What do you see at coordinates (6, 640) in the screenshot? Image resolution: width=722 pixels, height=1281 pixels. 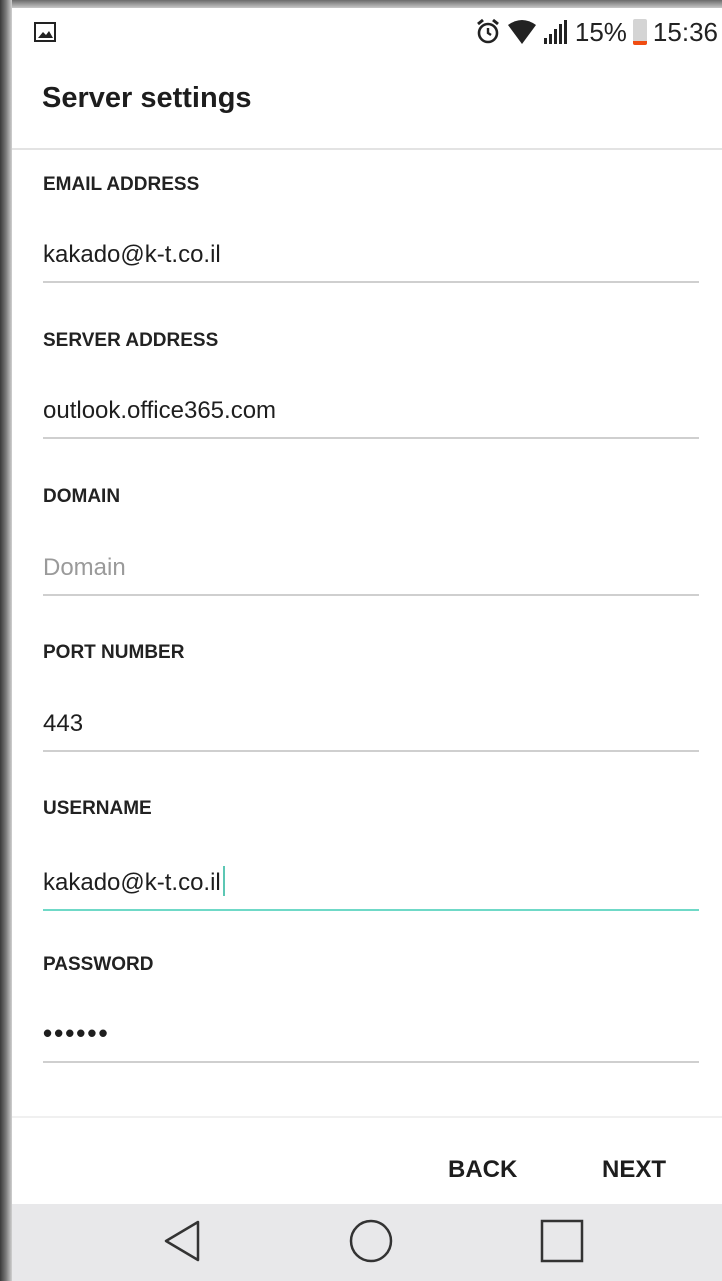 I see `device-frame-left` at bounding box center [6, 640].